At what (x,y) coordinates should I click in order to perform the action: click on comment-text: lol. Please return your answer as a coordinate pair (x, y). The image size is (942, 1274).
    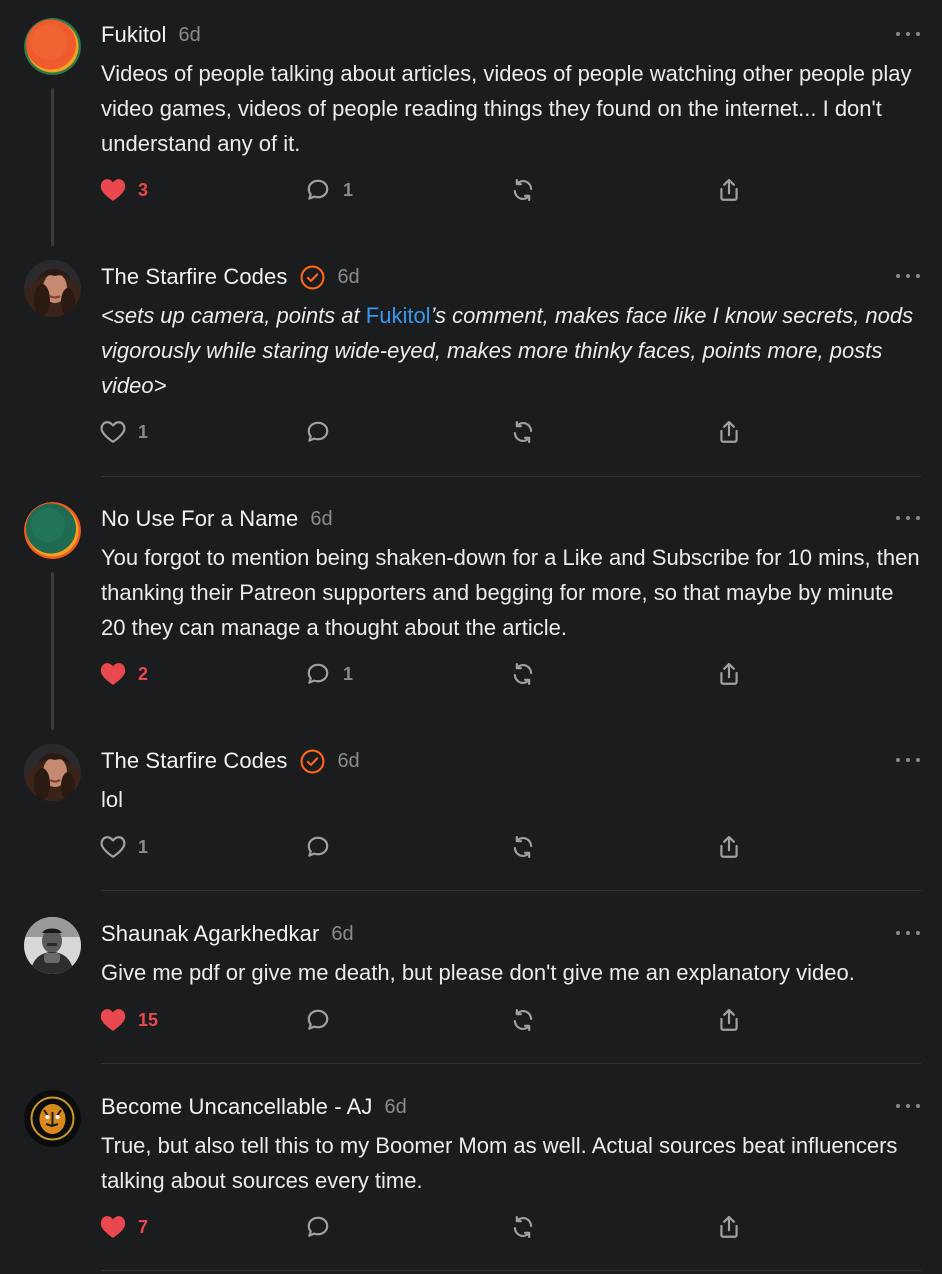
    Looking at the image, I should click on (112, 799).